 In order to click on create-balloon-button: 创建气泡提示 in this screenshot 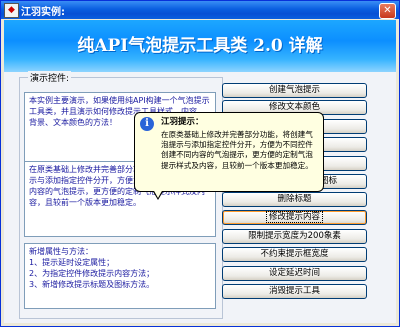, I will do `click(294, 90)`.